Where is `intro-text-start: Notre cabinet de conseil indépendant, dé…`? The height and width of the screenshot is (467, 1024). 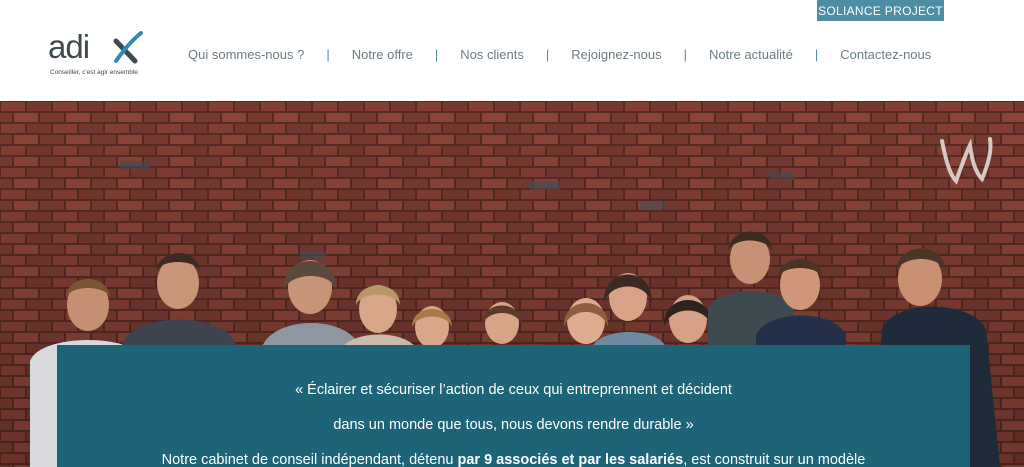
intro-text-start: Notre cabinet de conseil indépendant, dé… is located at coordinates (309, 459).